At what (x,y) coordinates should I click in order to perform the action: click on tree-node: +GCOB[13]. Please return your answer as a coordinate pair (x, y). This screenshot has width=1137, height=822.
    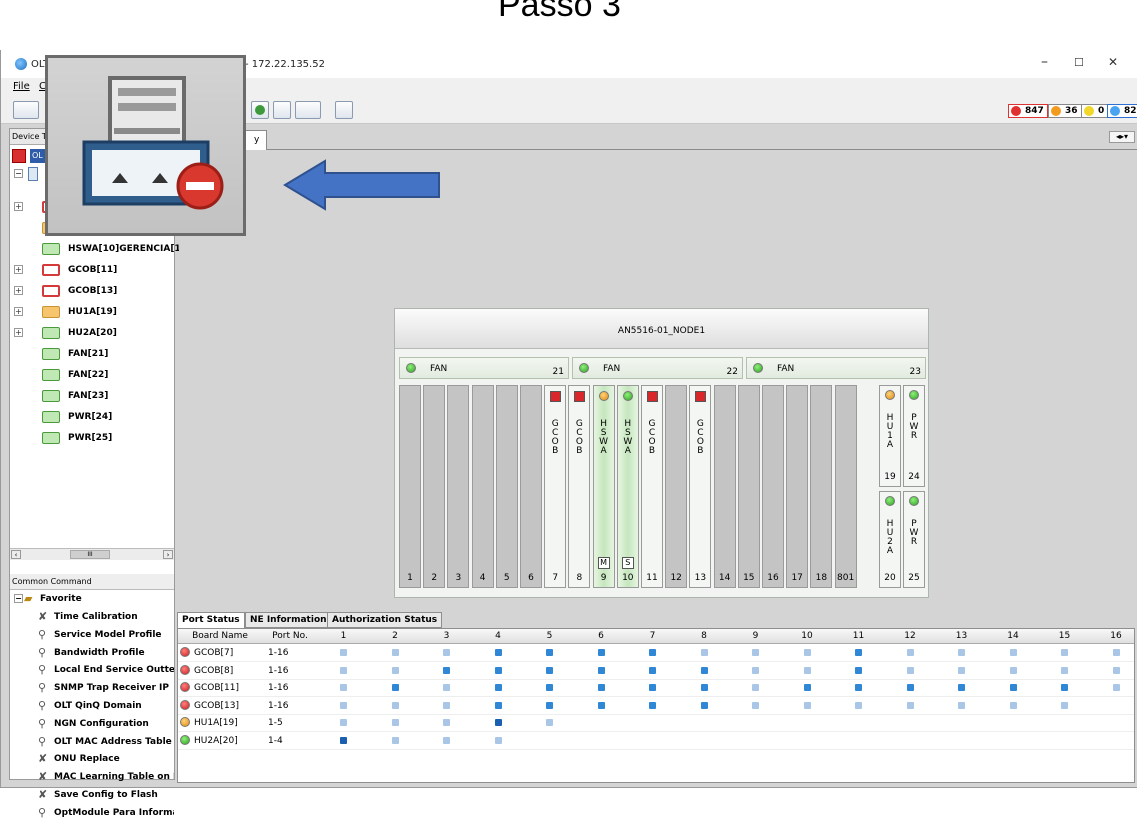
    Looking at the image, I should click on (92, 291).